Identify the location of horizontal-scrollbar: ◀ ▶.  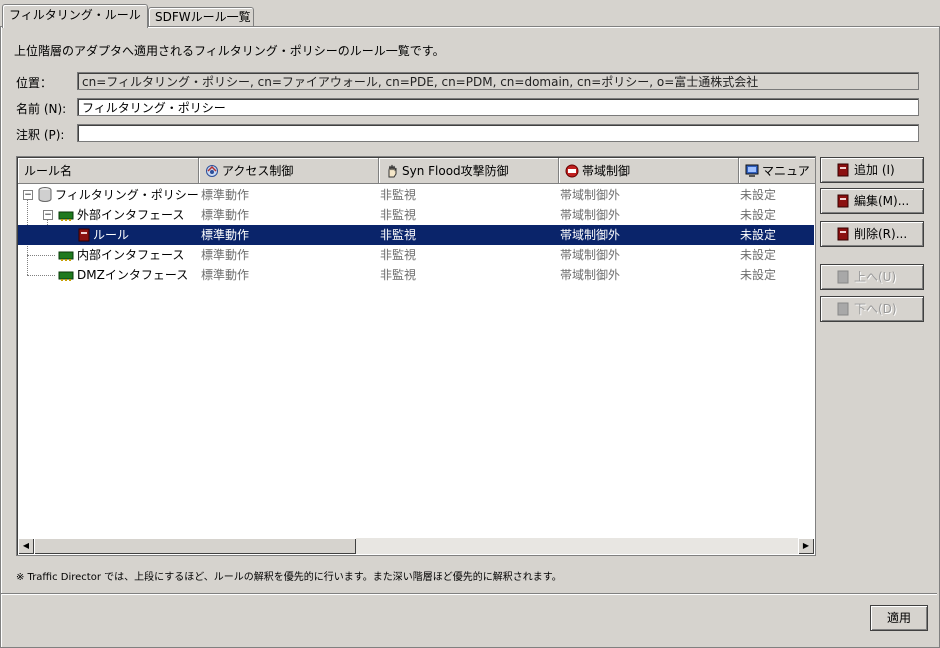
(416, 546).